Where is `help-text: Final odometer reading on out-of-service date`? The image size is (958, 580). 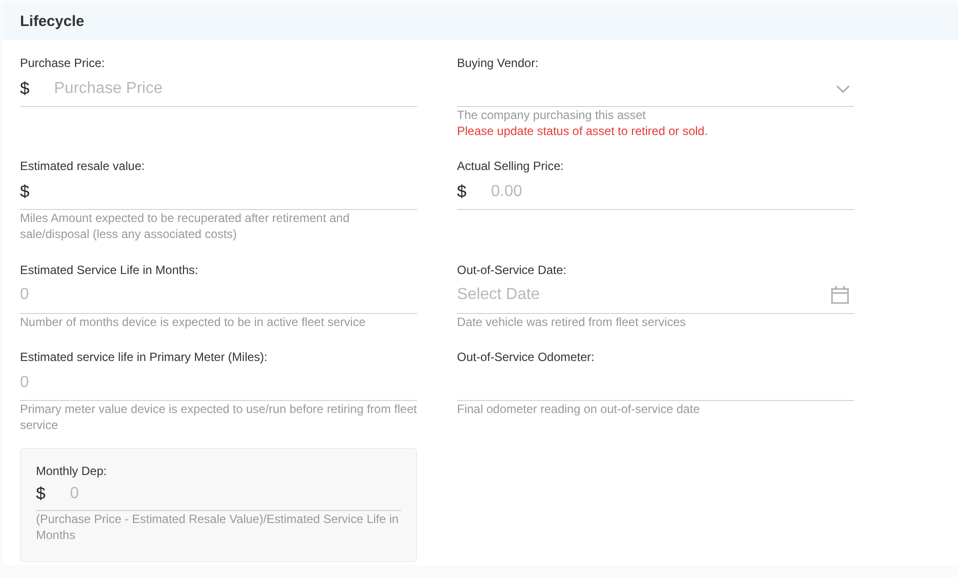 help-text: Final odometer reading on out-of-service date is located at coordinates (579, 409).